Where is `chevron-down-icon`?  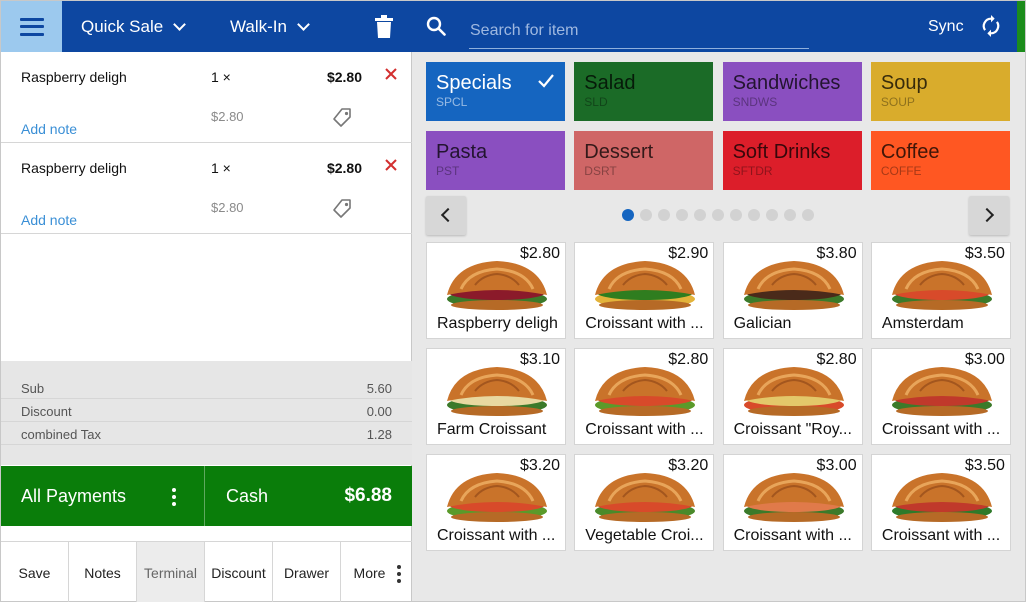
chevron-down-icon is located at coordinates (180, 24).